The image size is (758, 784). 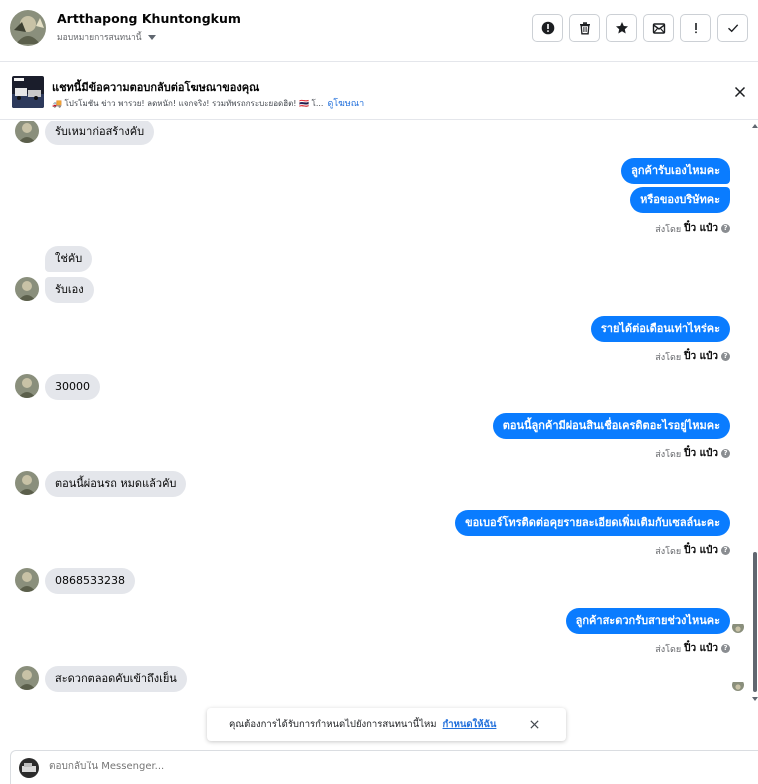 I want to click on star-icon, so click(x=621, y=28).